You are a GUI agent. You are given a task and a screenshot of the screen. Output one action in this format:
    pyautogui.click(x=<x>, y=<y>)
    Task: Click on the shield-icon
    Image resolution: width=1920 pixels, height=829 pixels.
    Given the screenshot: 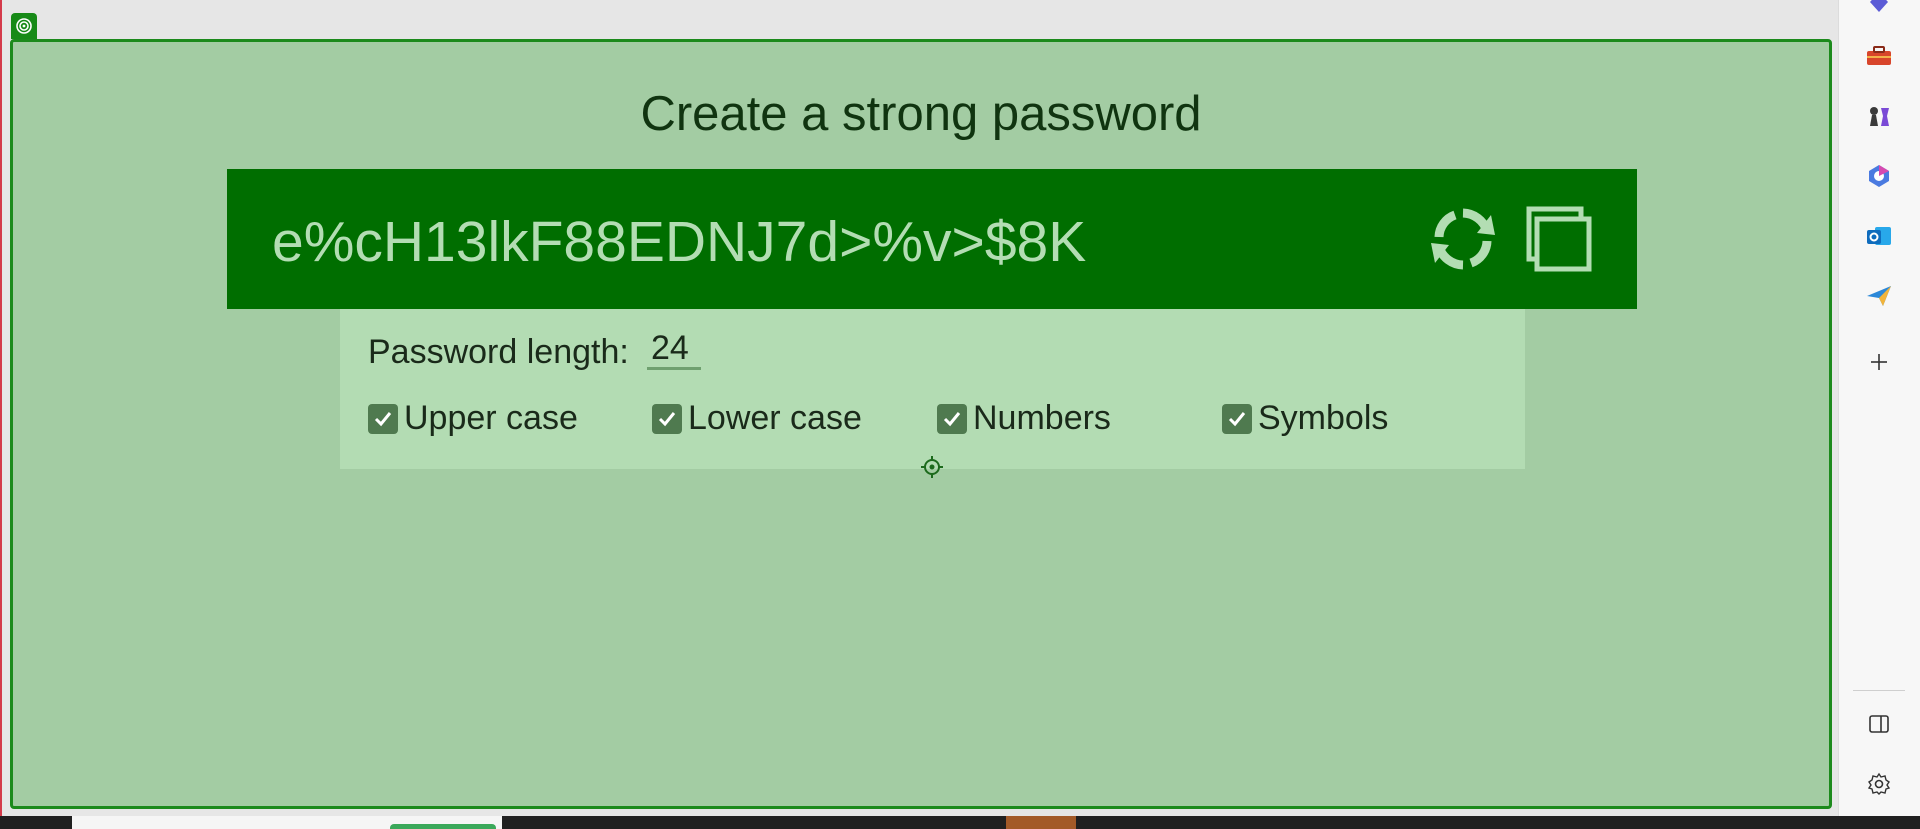 What is the action you would take?
    pyautogui.click(x=1879, y=9)
    